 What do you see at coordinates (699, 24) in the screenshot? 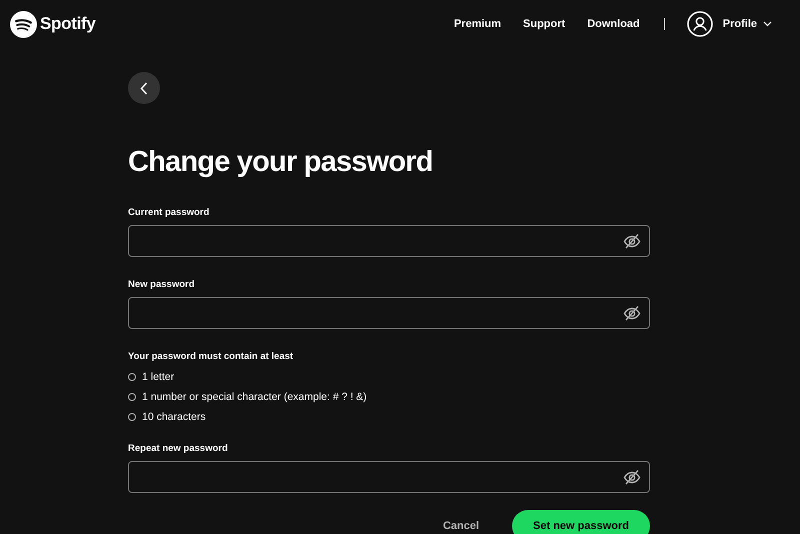
I see `avatar-icon` at bounding box center [699, 24].